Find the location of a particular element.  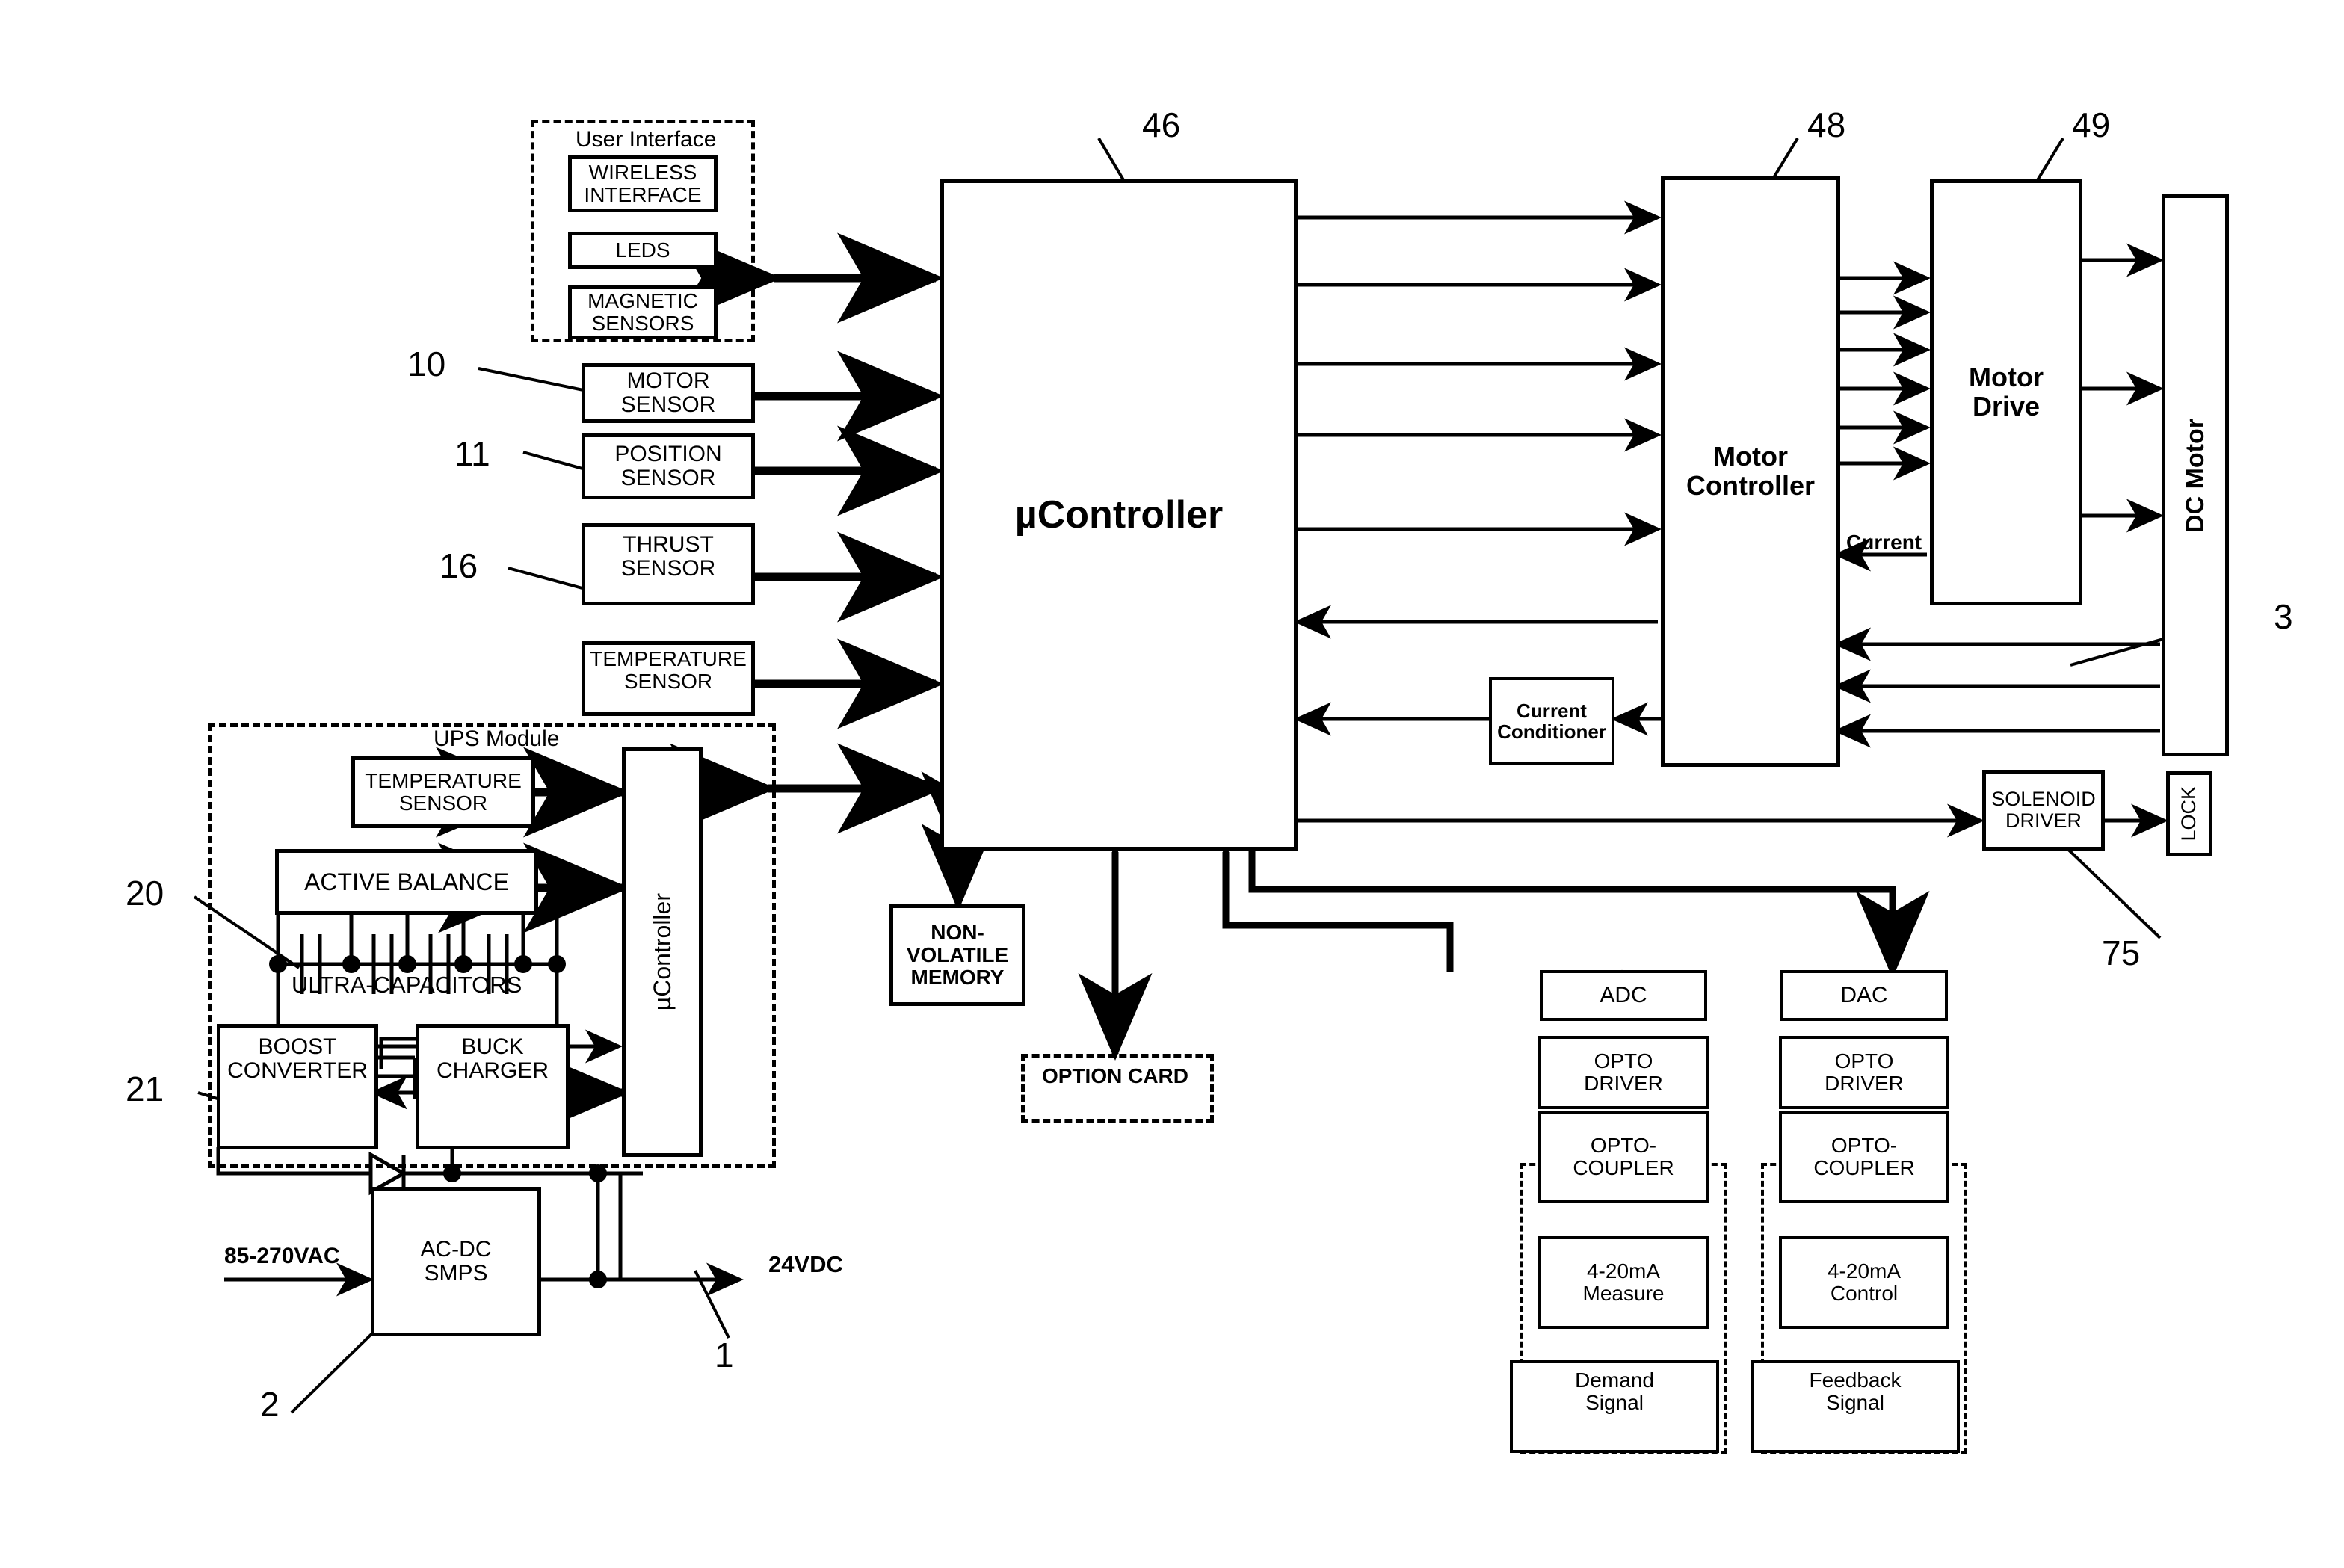

opto-driver-right-block: OPTO DRIVER is located at coordinates (1864, 1072).